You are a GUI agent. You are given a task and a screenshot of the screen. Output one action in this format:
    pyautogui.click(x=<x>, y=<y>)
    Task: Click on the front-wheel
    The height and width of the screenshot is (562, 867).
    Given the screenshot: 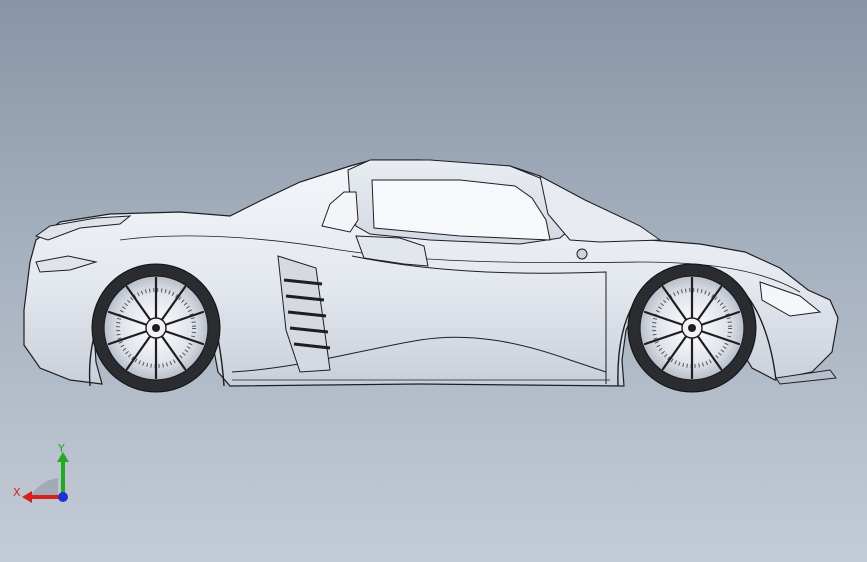 What is the action you would take?
    pyautogui.click(x=692, y=328)
    